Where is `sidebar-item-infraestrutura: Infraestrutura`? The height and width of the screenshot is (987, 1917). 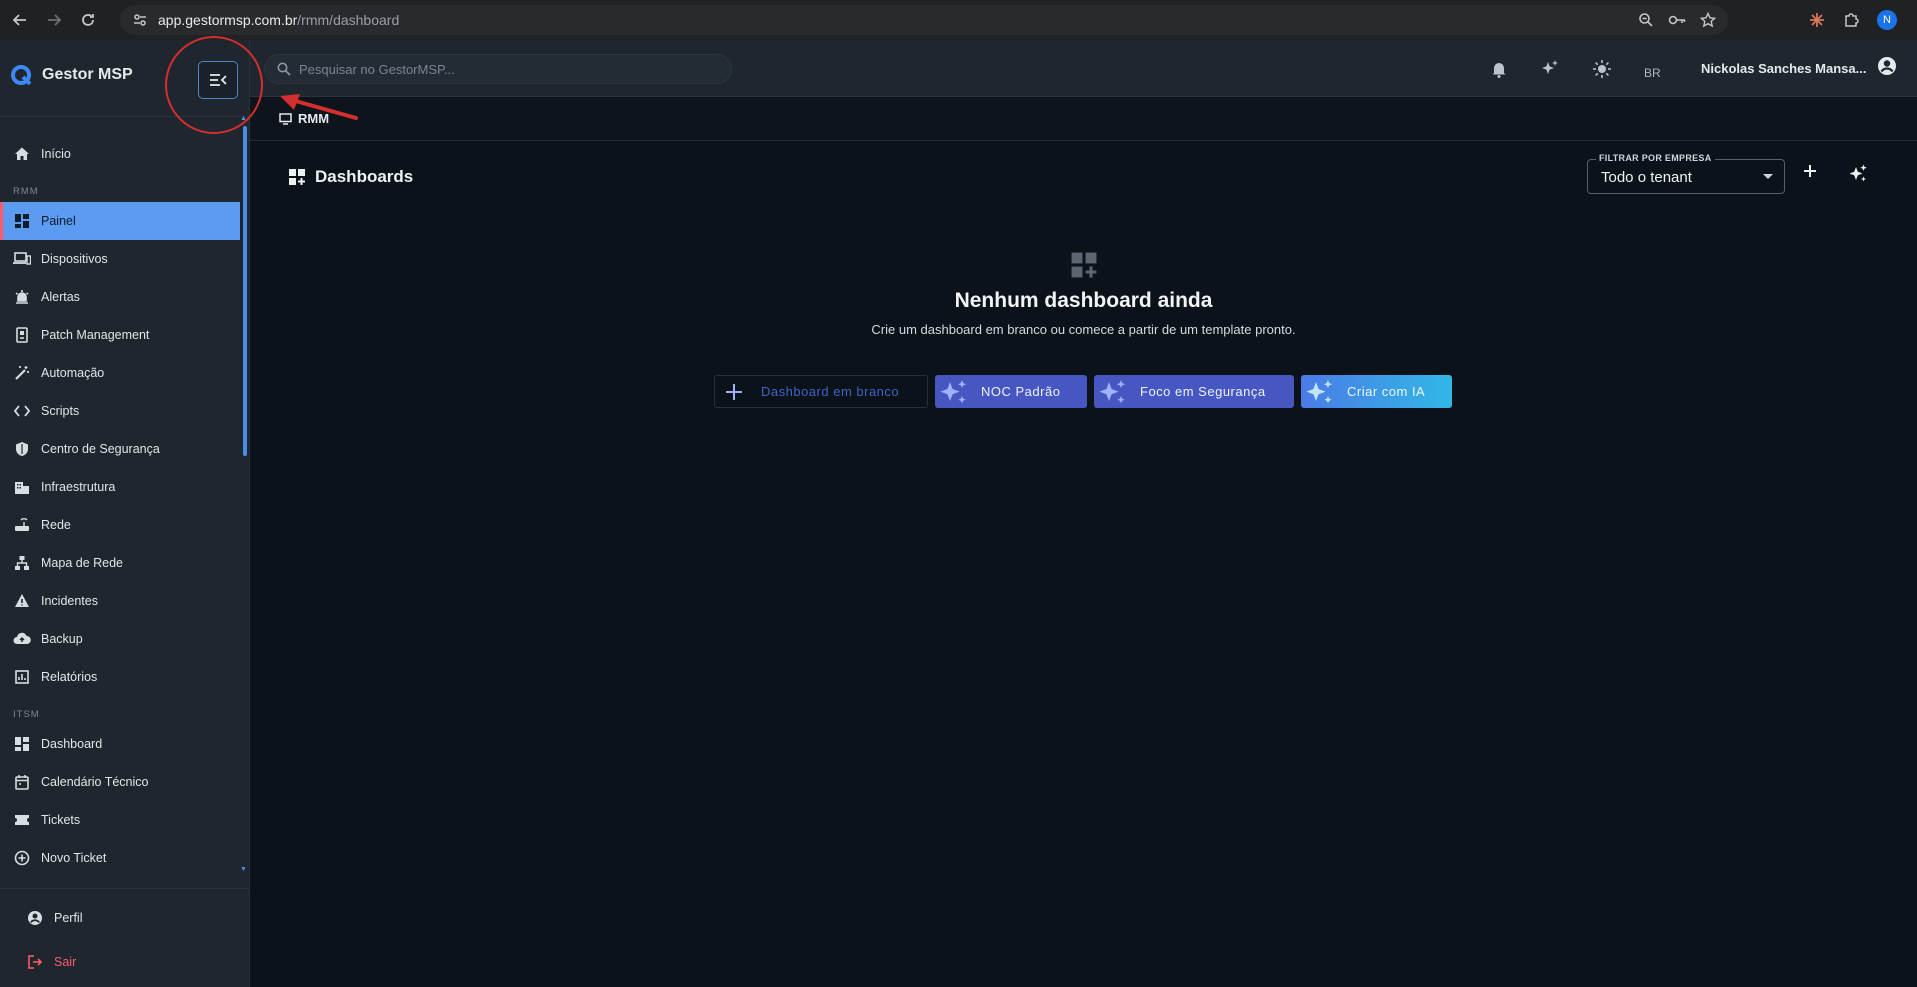 sidebar-item-infraestrutura: Infraestrutura is located at coordinates (120, 487).